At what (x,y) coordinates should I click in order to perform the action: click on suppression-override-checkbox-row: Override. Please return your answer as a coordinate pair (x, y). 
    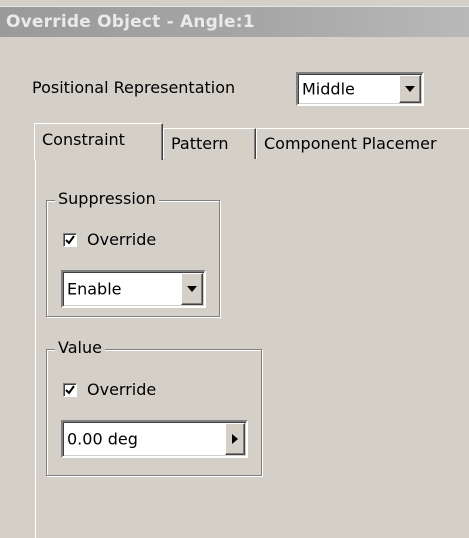
    Looking at the image, I should click on (109, 239).